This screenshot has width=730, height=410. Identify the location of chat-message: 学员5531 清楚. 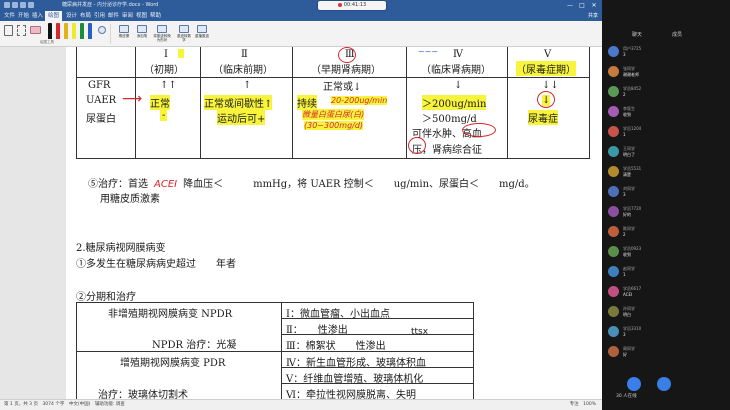
(667, 175).